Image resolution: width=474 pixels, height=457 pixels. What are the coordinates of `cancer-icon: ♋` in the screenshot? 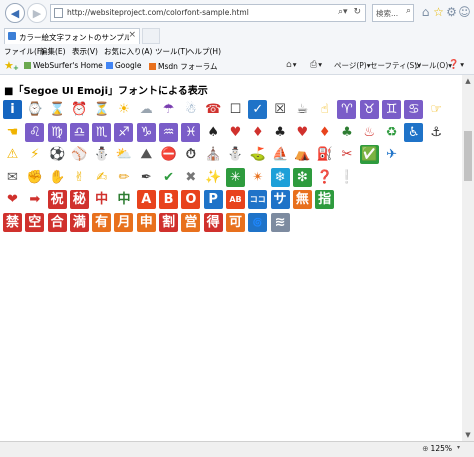 It's located at (414, 109).